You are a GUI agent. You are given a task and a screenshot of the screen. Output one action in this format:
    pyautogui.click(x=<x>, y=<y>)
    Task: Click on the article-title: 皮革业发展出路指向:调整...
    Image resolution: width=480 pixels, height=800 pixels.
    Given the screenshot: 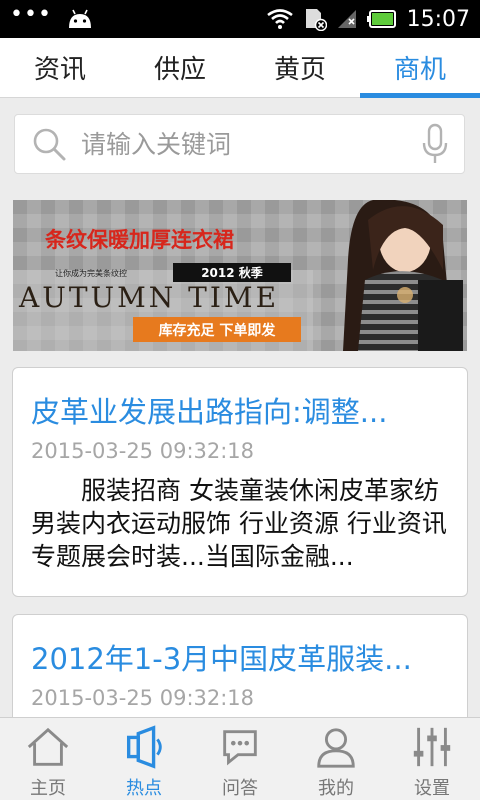 What is the action you would take?
    pyautogui.click(x=240, y=399)
    